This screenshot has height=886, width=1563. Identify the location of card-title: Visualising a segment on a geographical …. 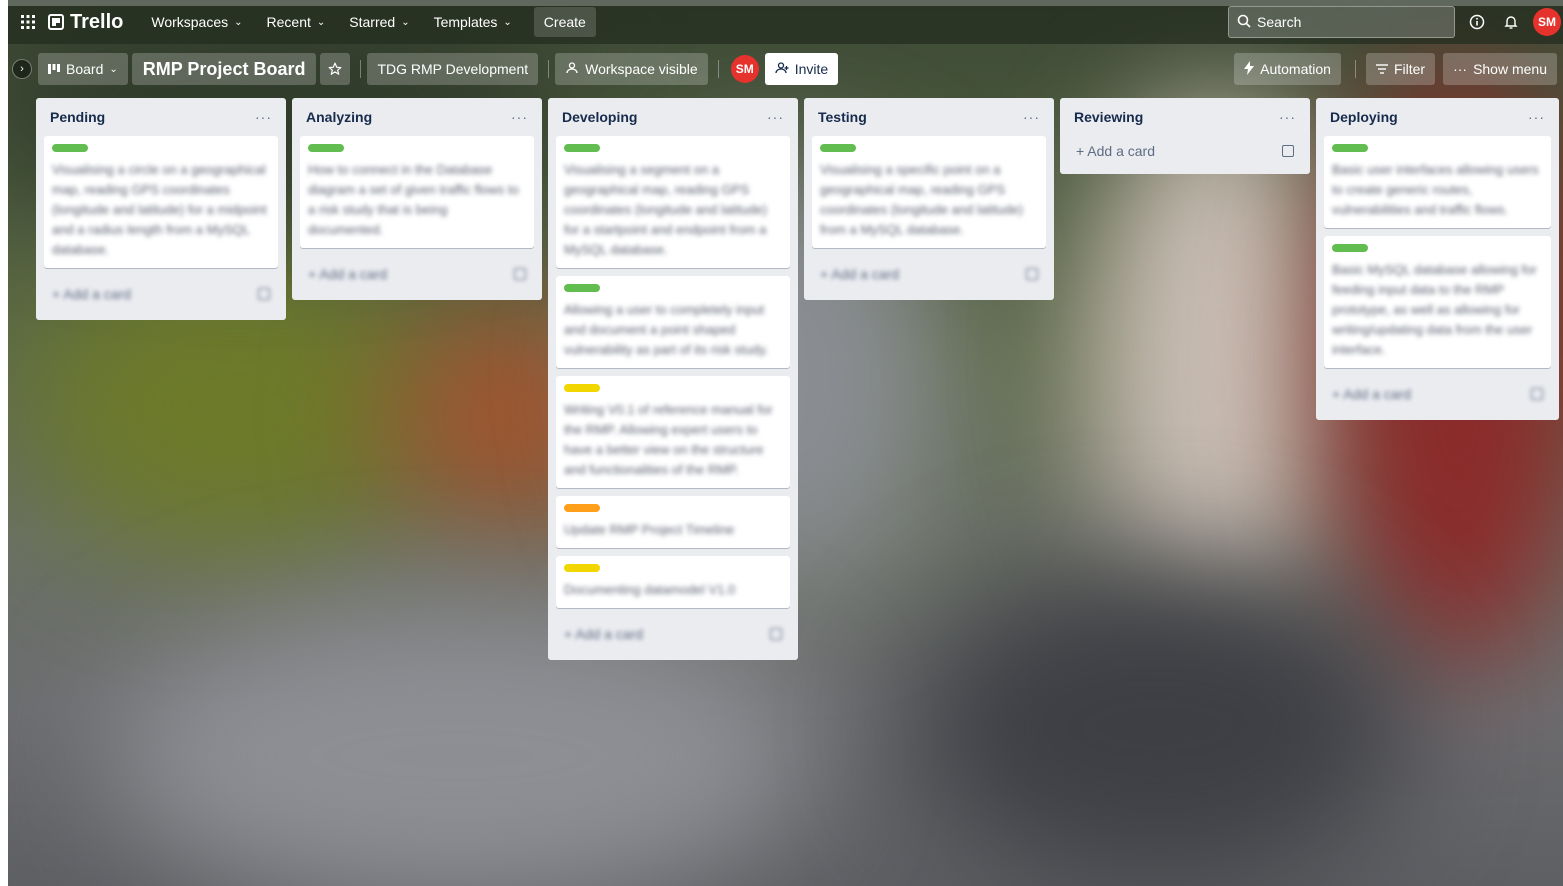
(666, 209).